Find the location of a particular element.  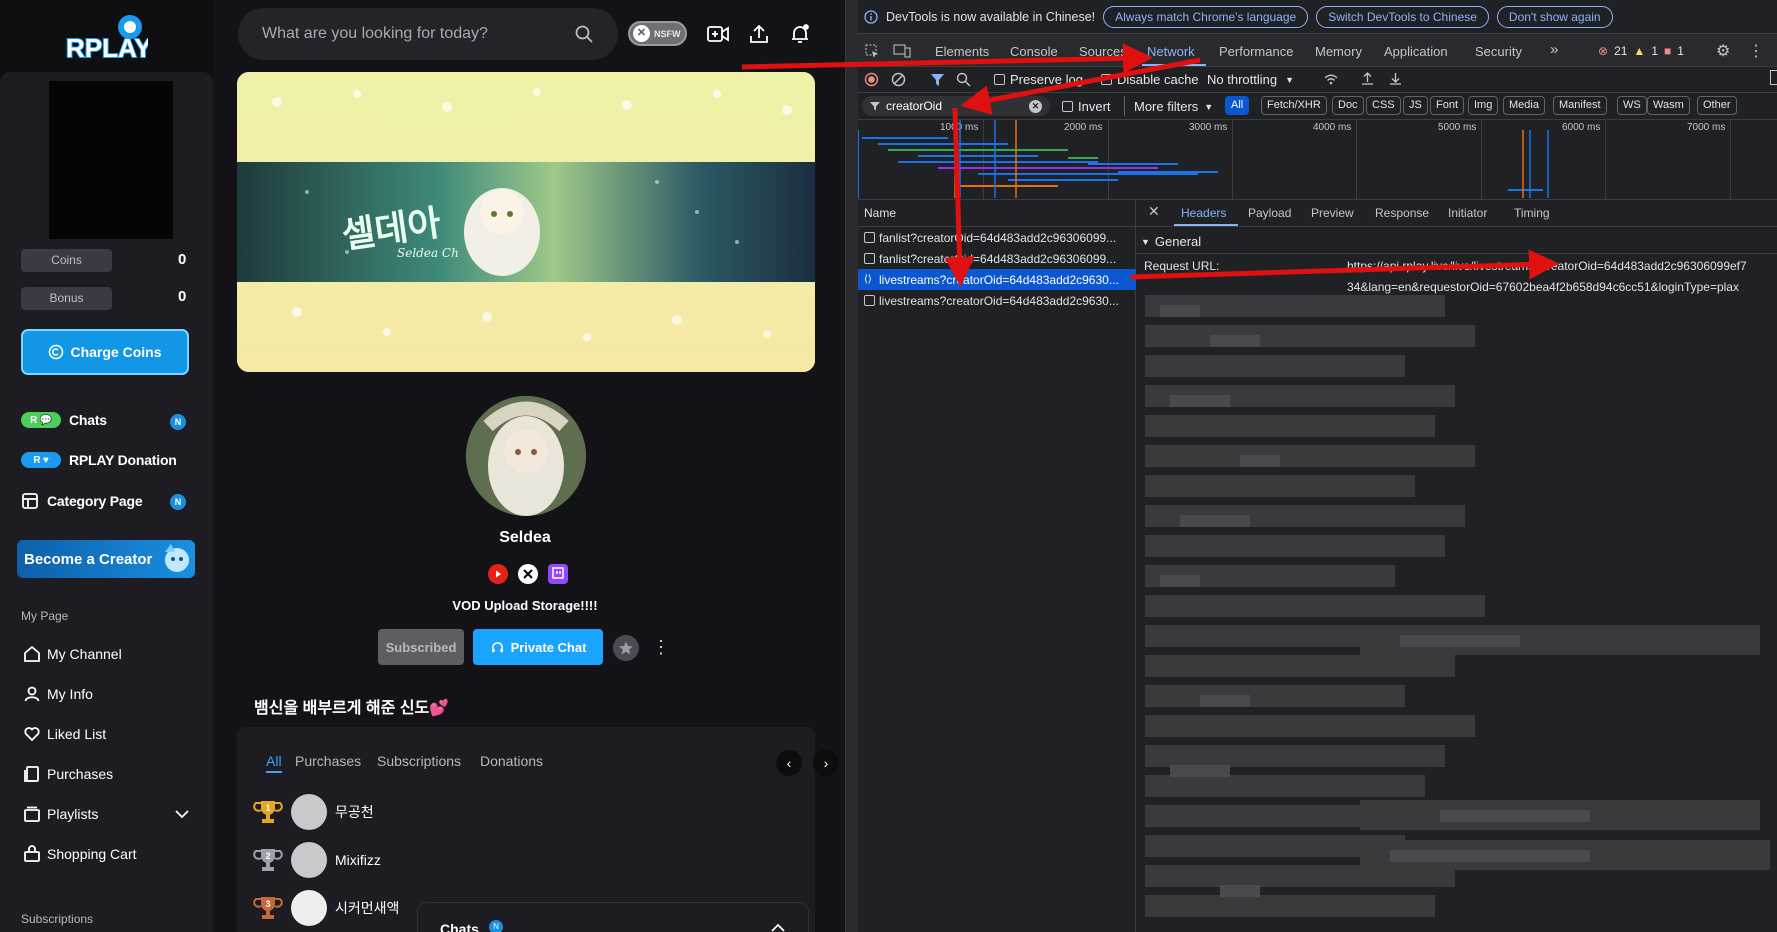

filter-chip-doc: Doc is located at coordinates (1348, 105).